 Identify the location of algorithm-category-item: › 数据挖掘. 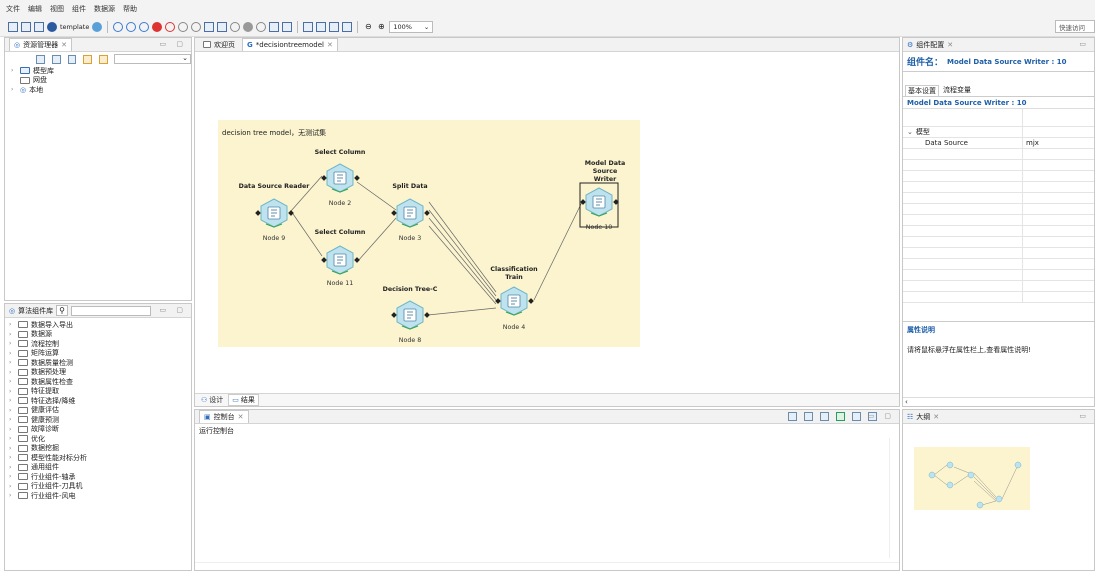
(100, 449).